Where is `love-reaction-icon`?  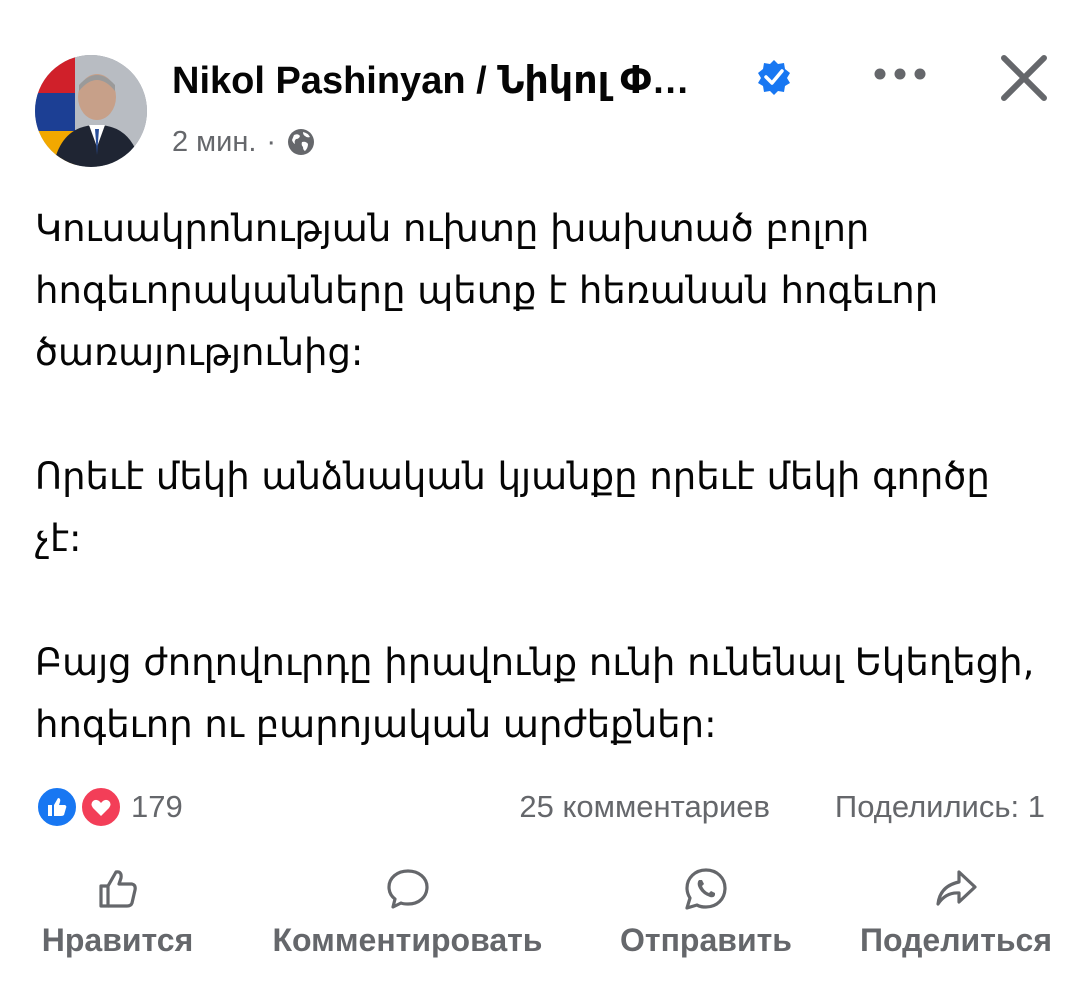
love-reaction-icon is located at coordinates (101, 807).